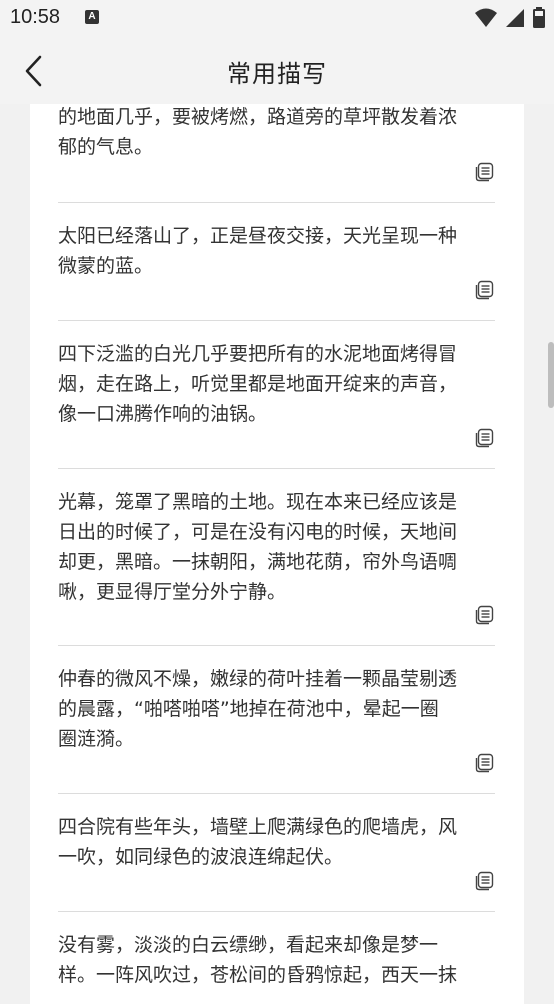  Describe the element at coordinates (277, 74) in the screenshot. I see `page-title: 常用描写` at that location.